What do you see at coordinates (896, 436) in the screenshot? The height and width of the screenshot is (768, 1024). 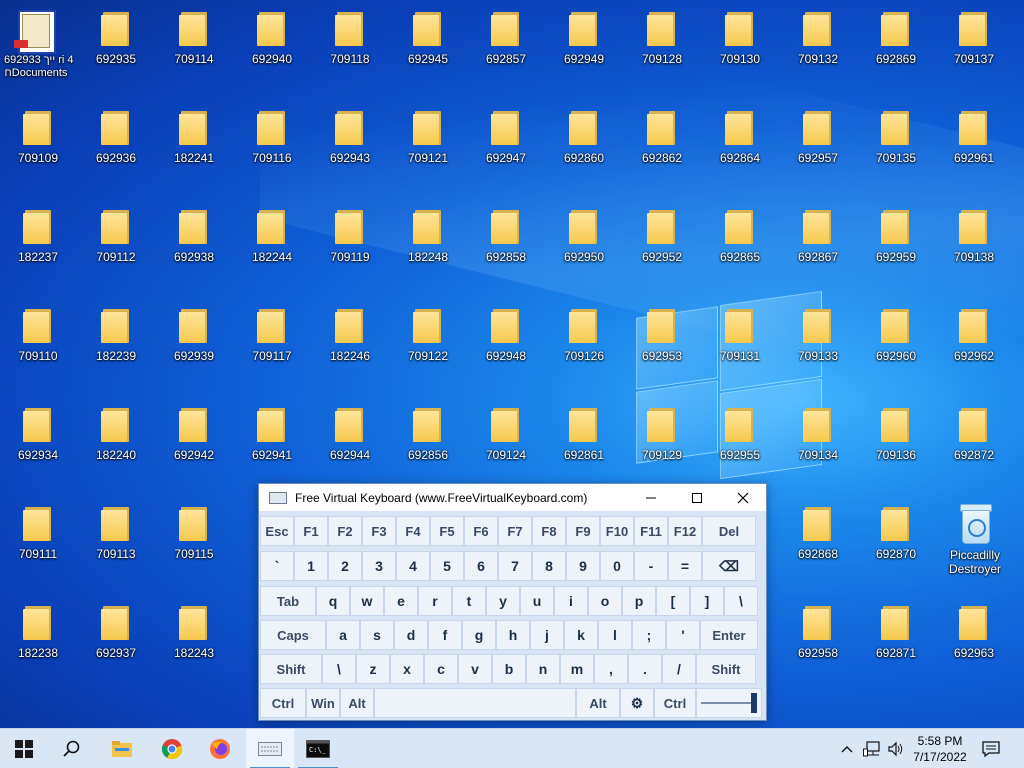 I see `desktop-folder: 709136` at bounding box center [896, 436].